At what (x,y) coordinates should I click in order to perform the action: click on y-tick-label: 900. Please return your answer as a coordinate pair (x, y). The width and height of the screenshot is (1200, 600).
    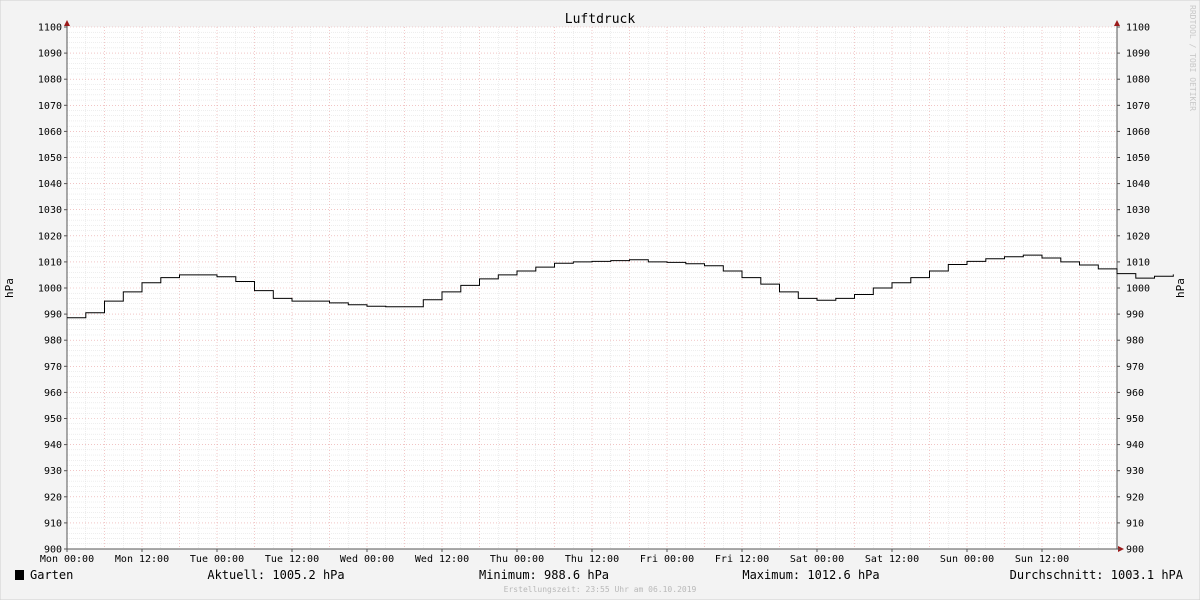
    Looking at the image, I should click on (1135, 550).